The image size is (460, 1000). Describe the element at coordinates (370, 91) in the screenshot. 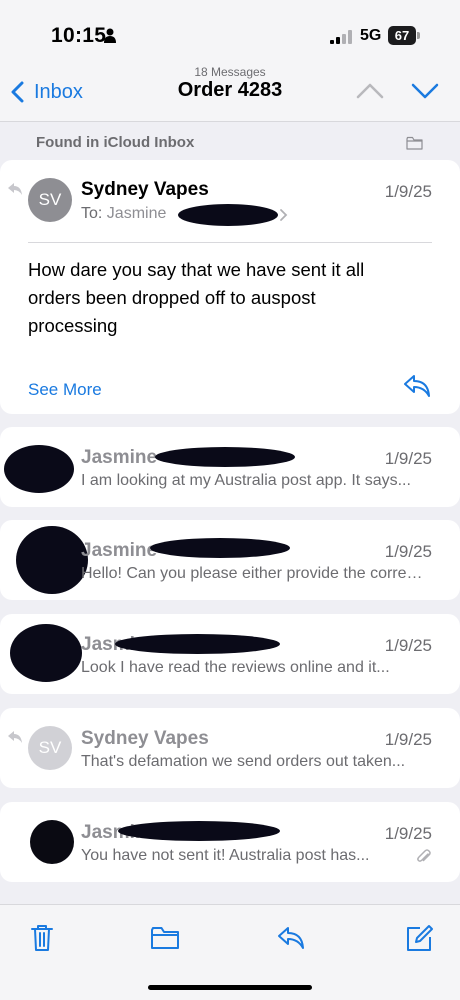

I see `previous-message-button` at that location.